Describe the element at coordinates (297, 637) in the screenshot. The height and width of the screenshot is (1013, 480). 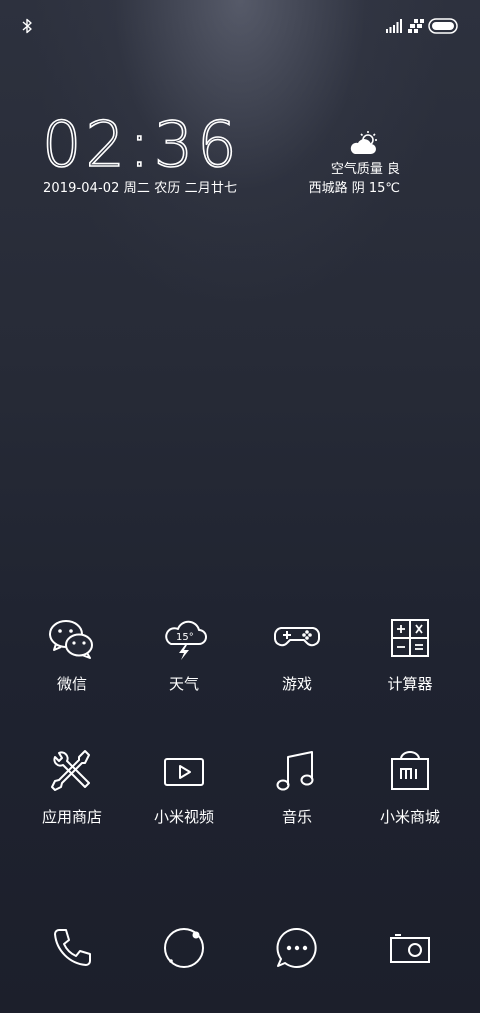
I see `gamepad-icon` at that location.